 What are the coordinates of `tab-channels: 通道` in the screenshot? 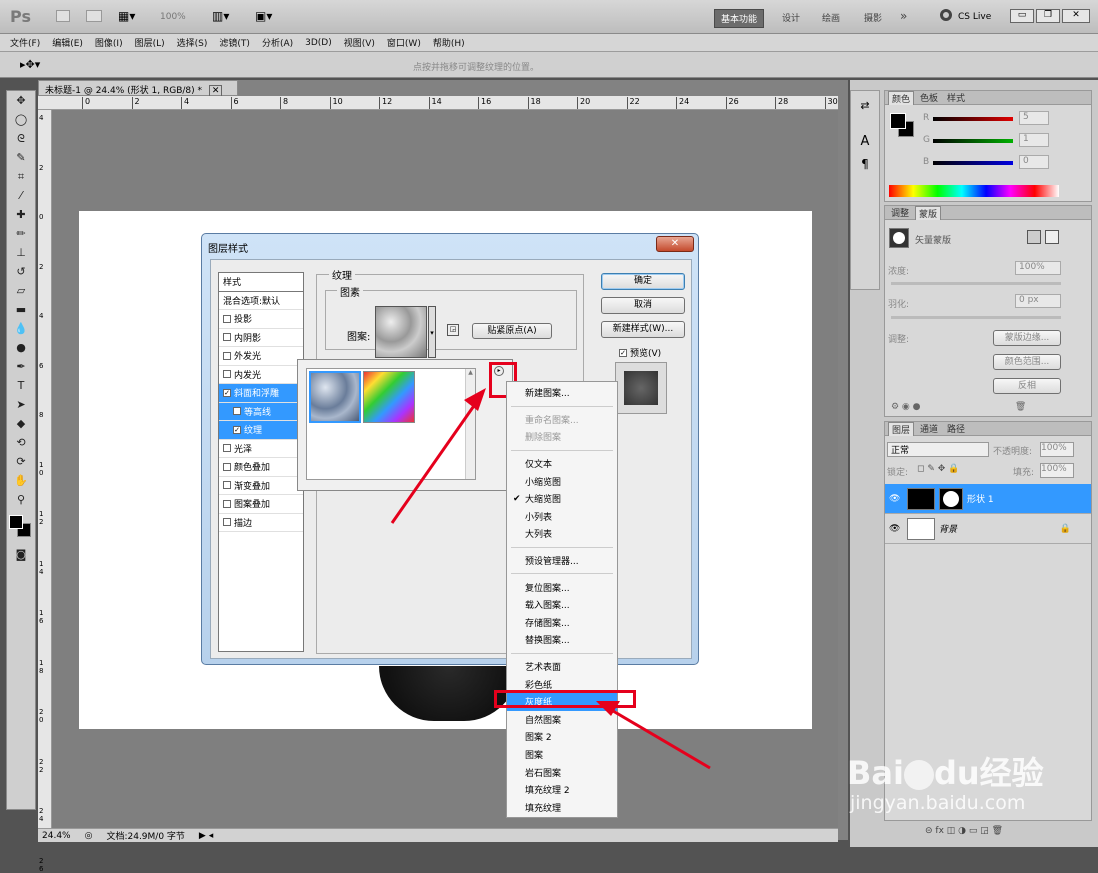 It's located at (929, 428).